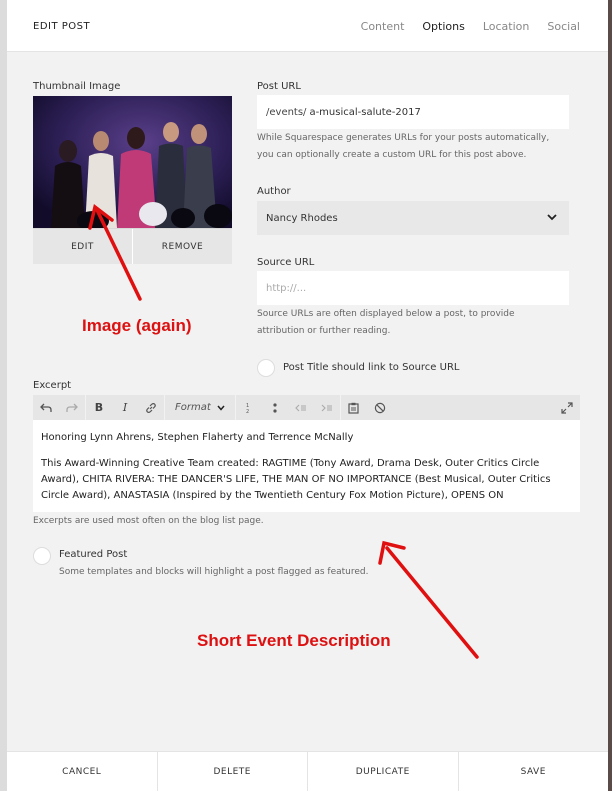 This screenshot has width=612, height=791. What do you see at coordinates (182, 246) in the screenshot?
I see `thumbnail-remove-button: REMOVE` at bounding box center [182, 246].